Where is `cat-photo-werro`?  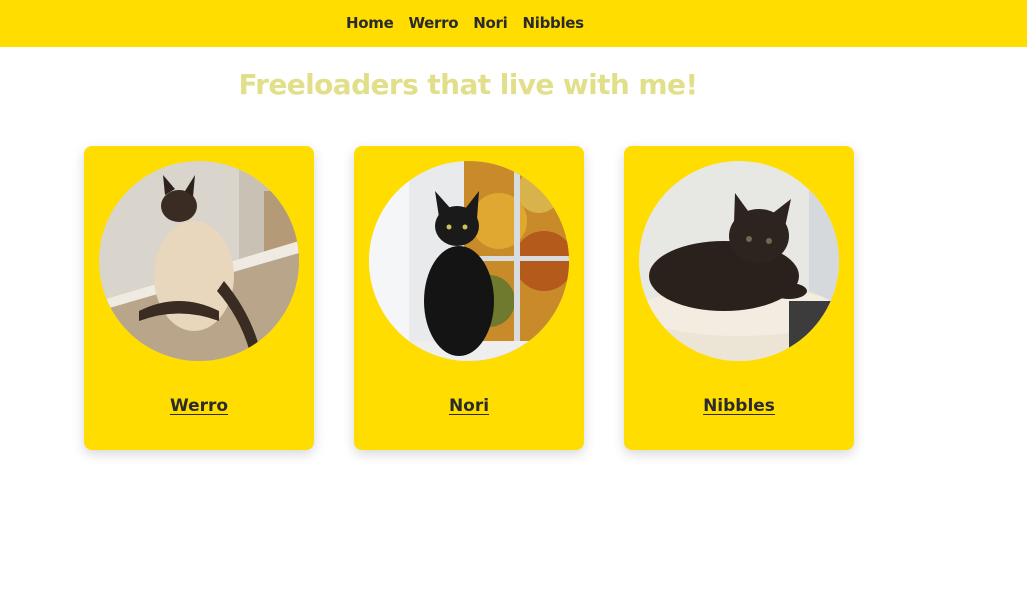 cat-photo-werro is located at coordinates (199, 261).